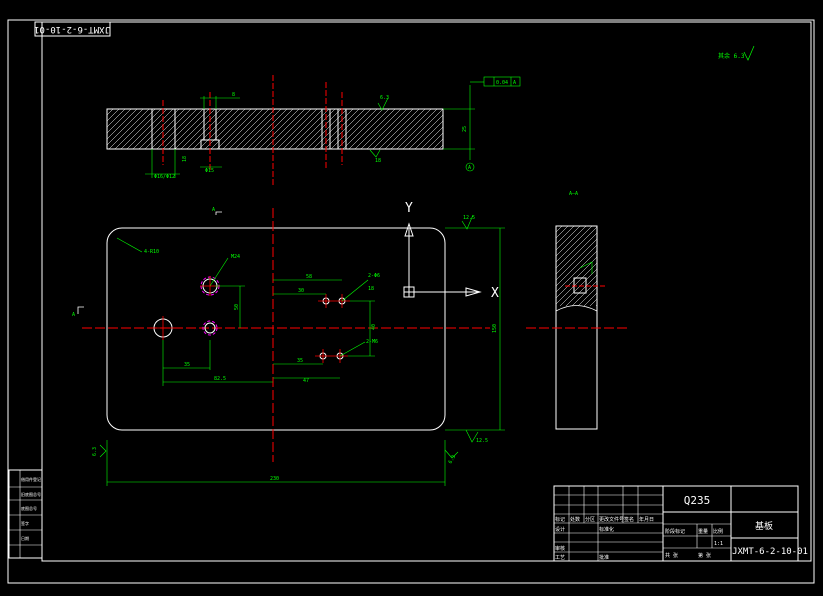 The width and height of the screenshot is (823, 596). I want to click on dim-hole1: Φ16/Φ12, so click(164, 177).